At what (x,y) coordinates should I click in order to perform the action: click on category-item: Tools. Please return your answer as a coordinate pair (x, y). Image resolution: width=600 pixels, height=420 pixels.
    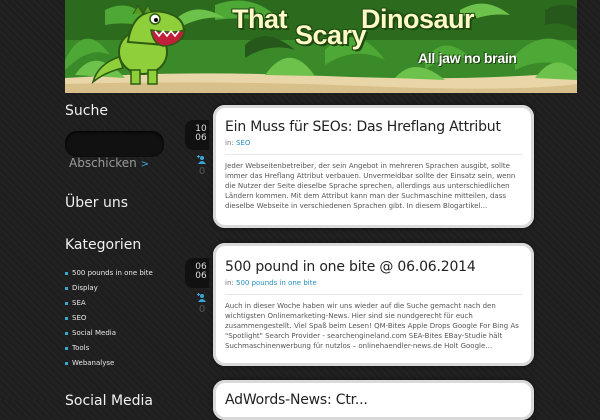
    Looking at the image, I should click on (109, 348).